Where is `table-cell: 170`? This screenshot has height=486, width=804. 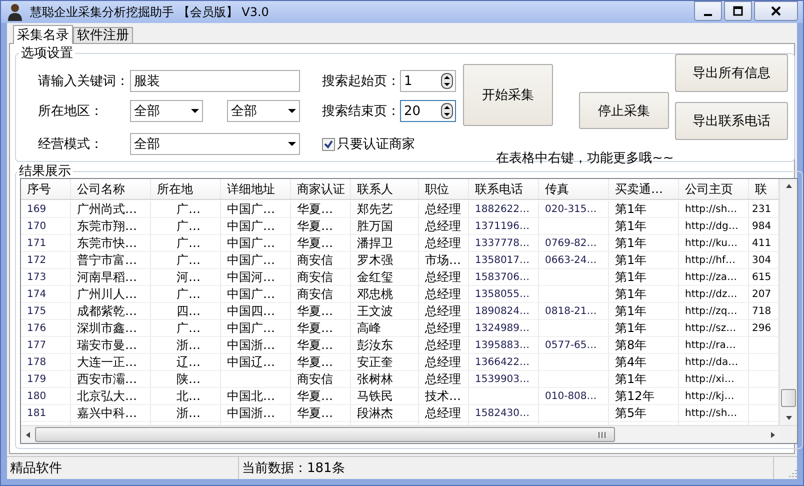 table-cell: 170 is located at coordinates (36, 226).